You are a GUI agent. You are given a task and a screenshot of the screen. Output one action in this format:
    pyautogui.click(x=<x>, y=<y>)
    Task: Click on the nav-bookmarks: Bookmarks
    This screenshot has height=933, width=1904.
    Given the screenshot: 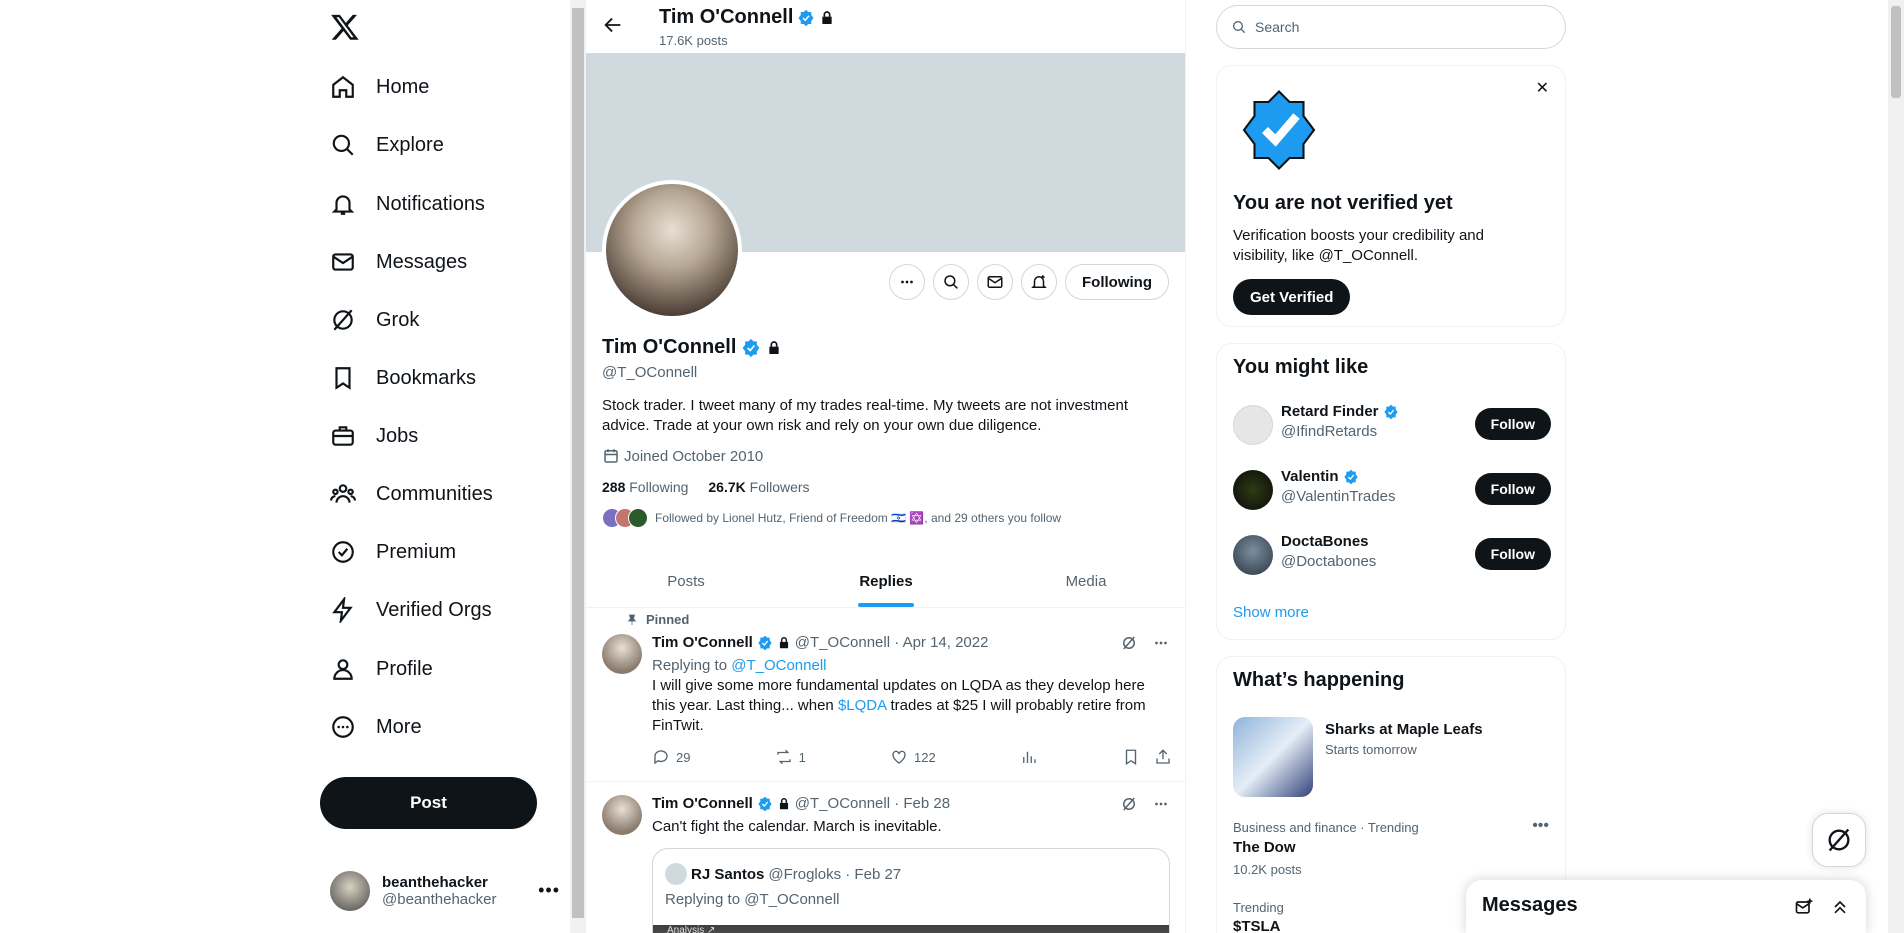 What is the action you would take?
    pyautogui.click(x=403, y=378)
    